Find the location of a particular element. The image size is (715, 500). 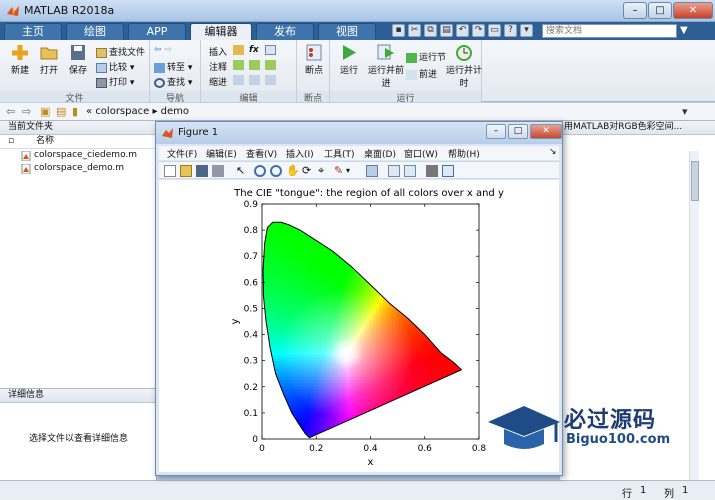

find-files-button: 查找文件 is located at coordinates (120, 51).